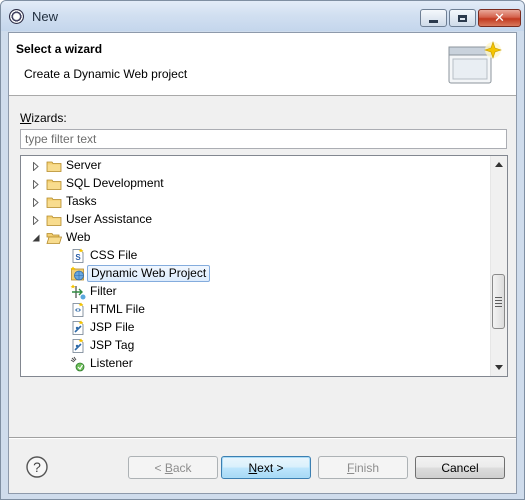  Describe the element at coordinates (256, 256) in the screenshot. I see `tree-wizard-item: S CSS File` at that location.